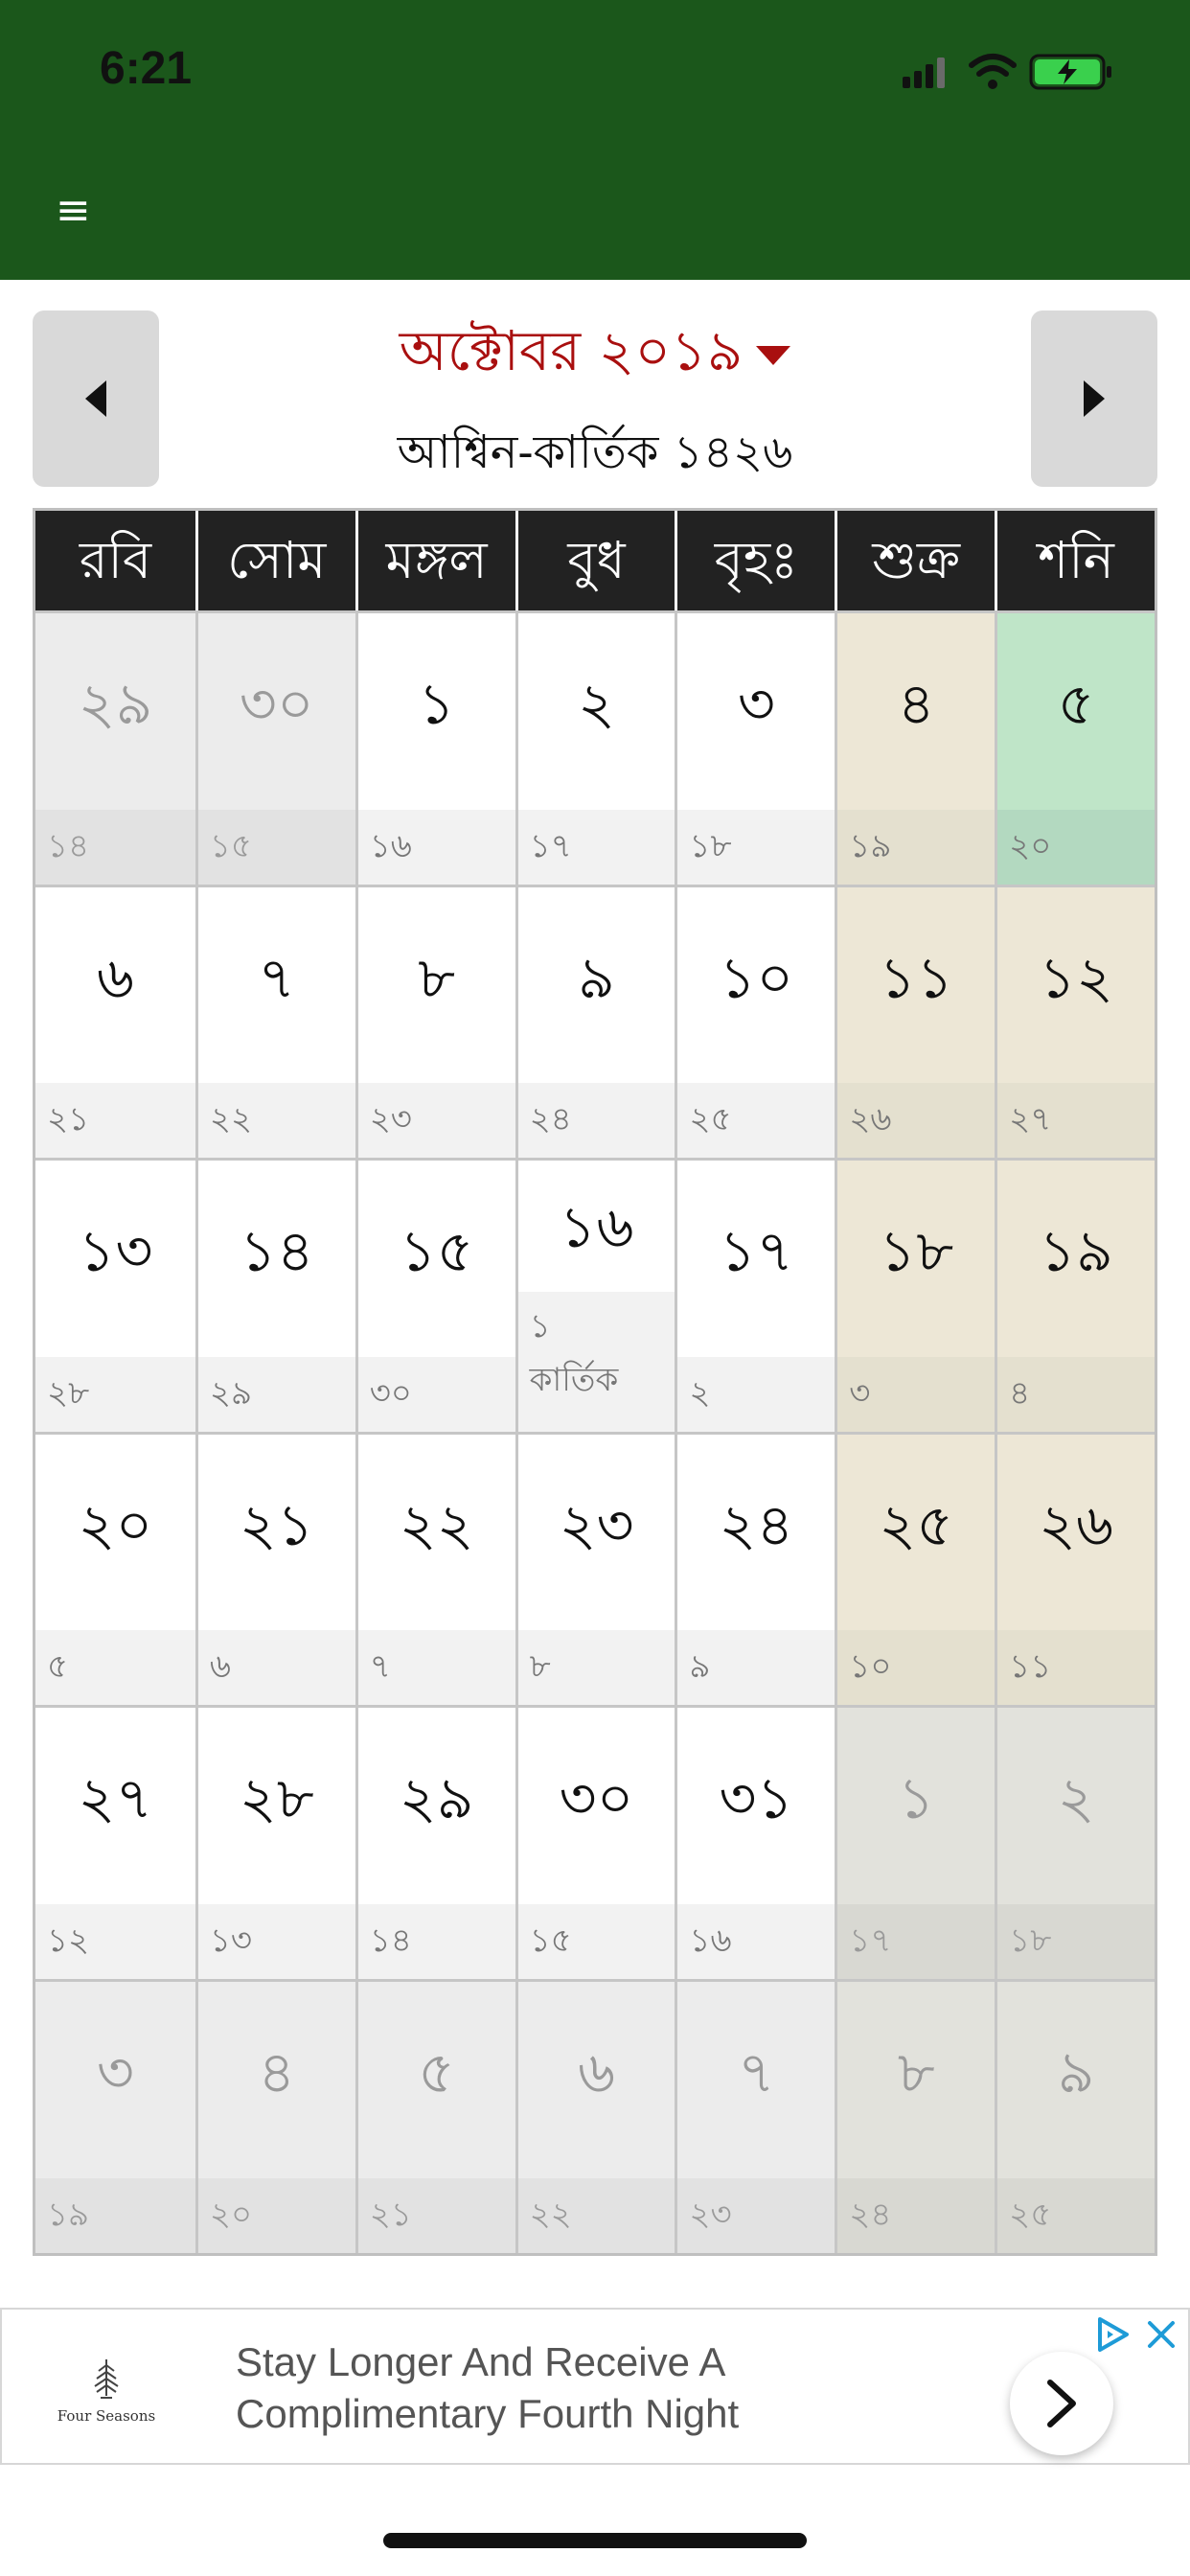 This screenshot has height=2576, width=1190. I want to click on gregorian-date: ৬, so click(596, 2072).